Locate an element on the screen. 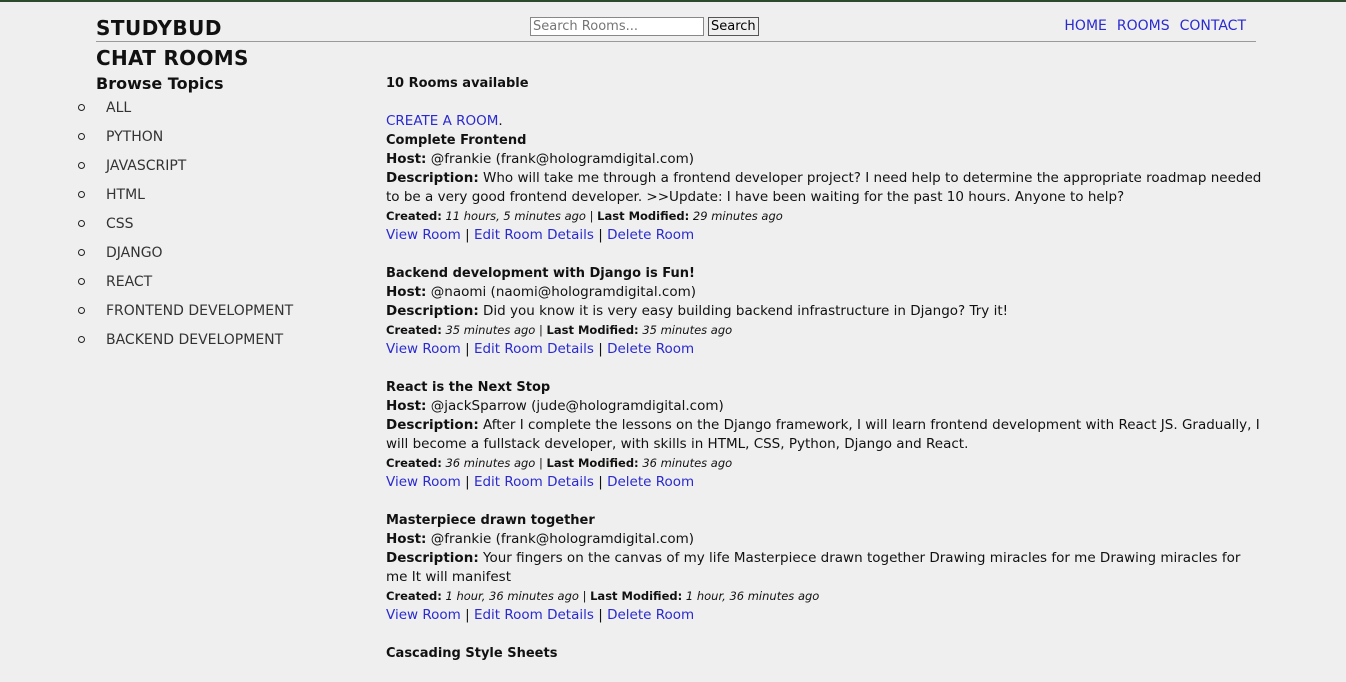 This screenshot has height=682, width=1346. room-card: Cascading Style Sheets is located at coordinates (826, 653).